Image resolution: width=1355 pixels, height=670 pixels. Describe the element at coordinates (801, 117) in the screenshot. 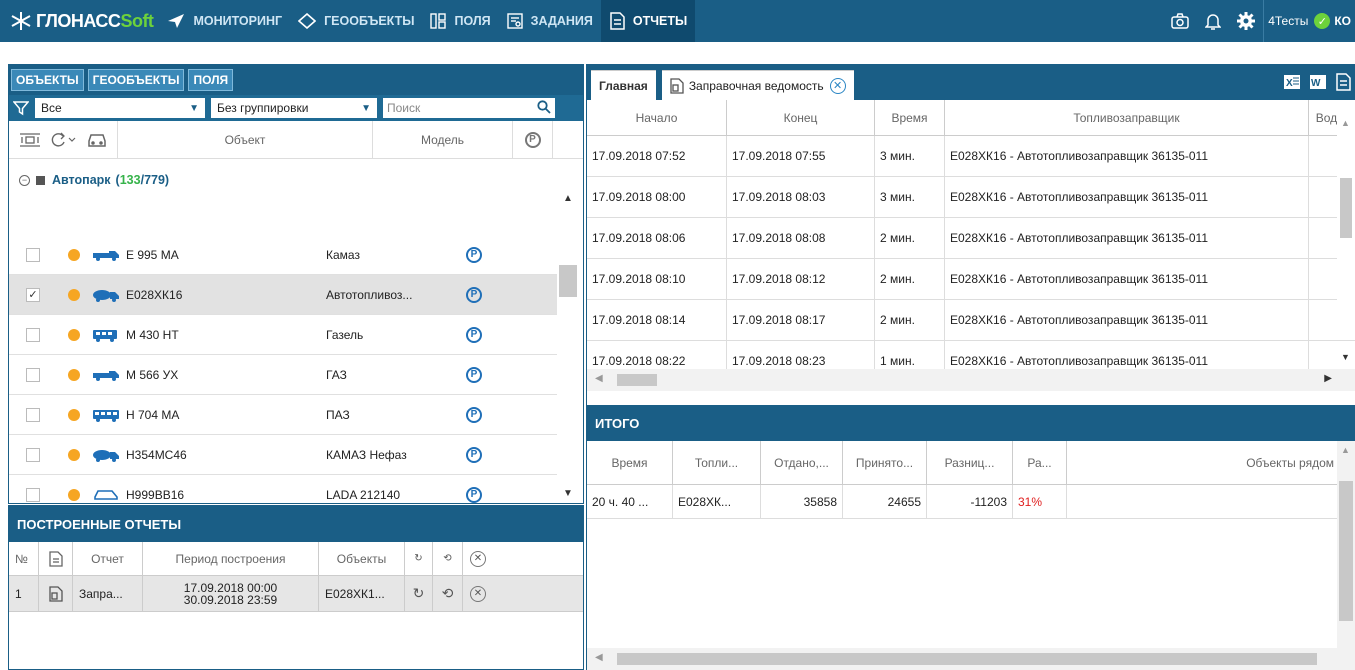

I see `col-end-header: Конец` at that location.